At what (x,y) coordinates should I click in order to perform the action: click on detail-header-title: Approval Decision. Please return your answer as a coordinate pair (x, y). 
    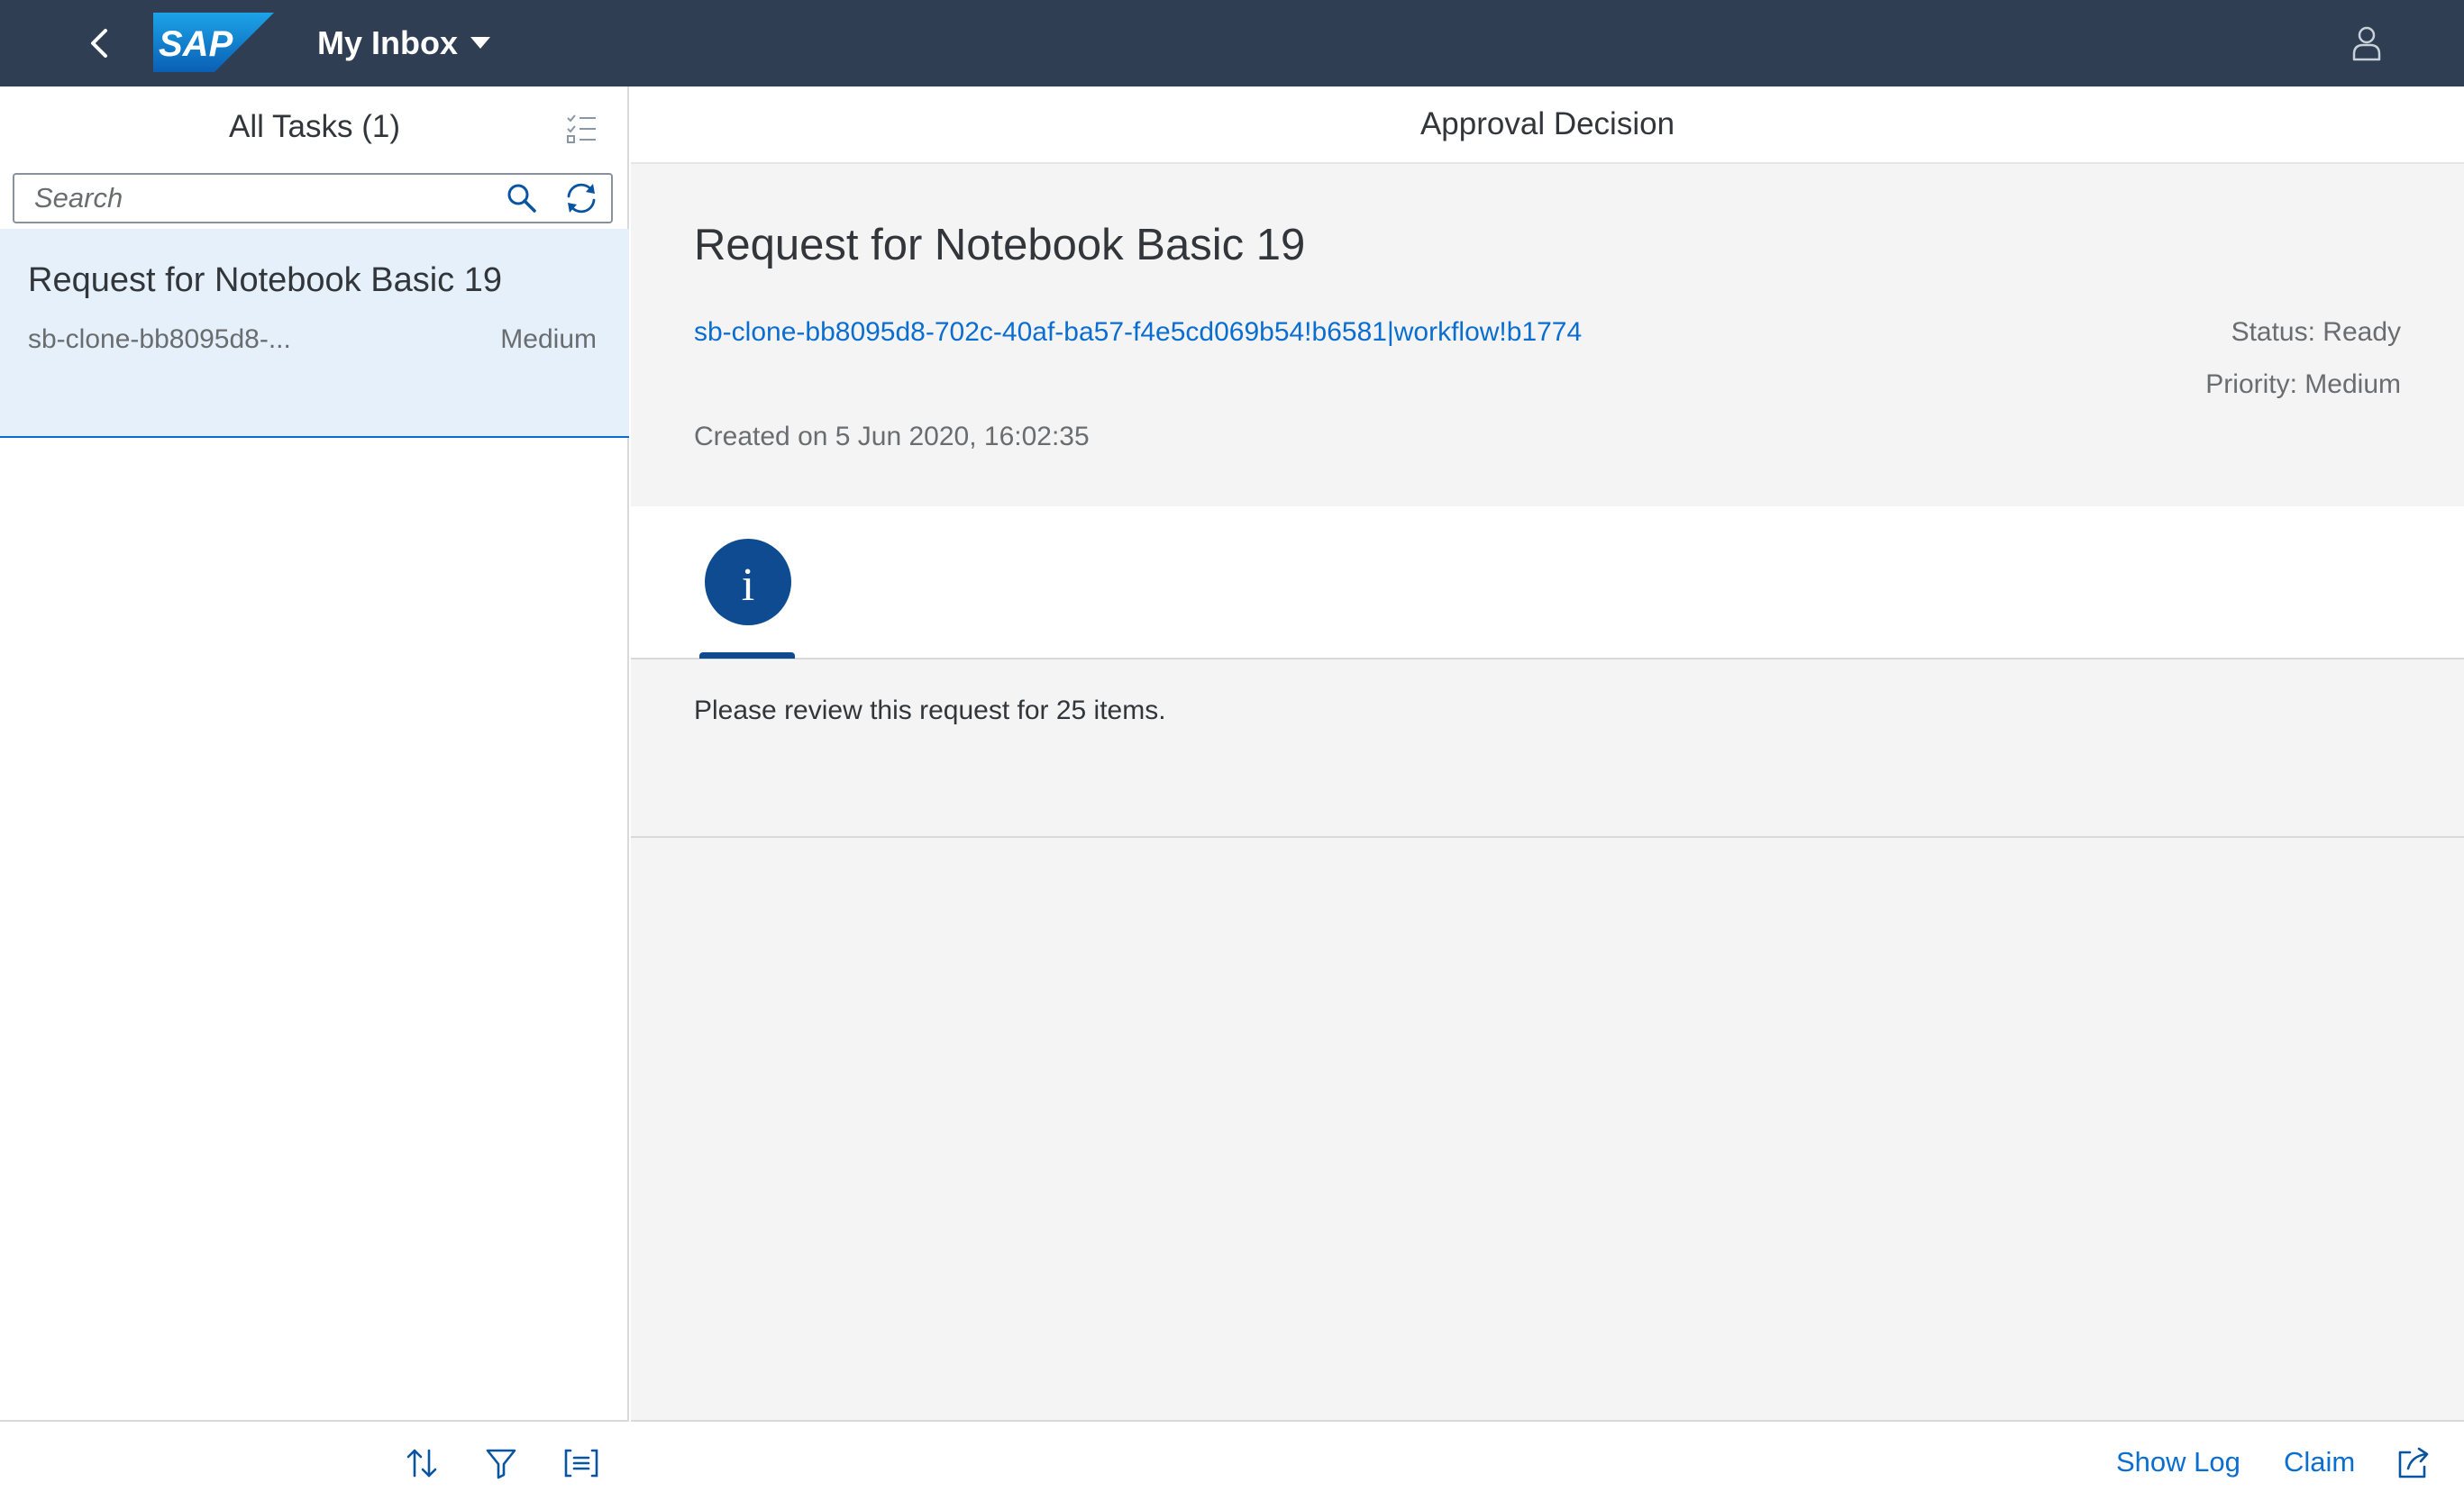
    Looking at the image, I should click on (1547, 123).